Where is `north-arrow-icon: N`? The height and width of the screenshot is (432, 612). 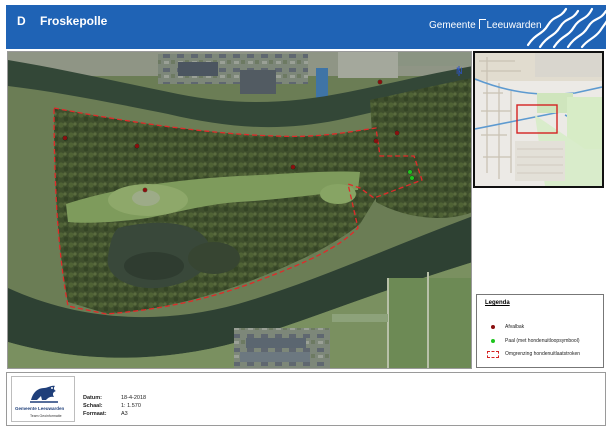 north-arrow-icon: N is located at coordinates (459, 71).